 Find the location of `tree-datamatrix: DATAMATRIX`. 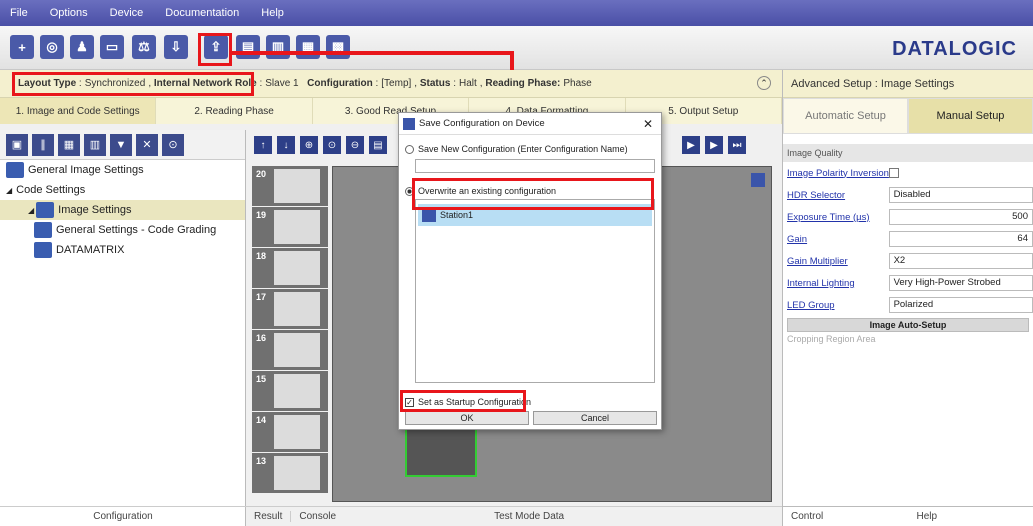

tree-datamatrix: DATAMATRIX is located at coordinates (122, 250).